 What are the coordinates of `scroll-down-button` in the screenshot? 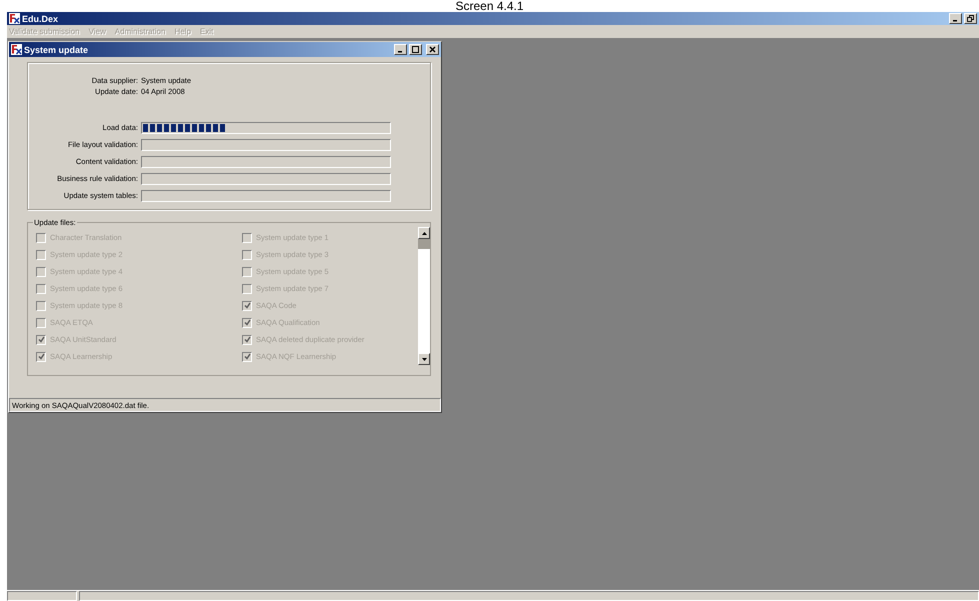 It's located at (424, 359).